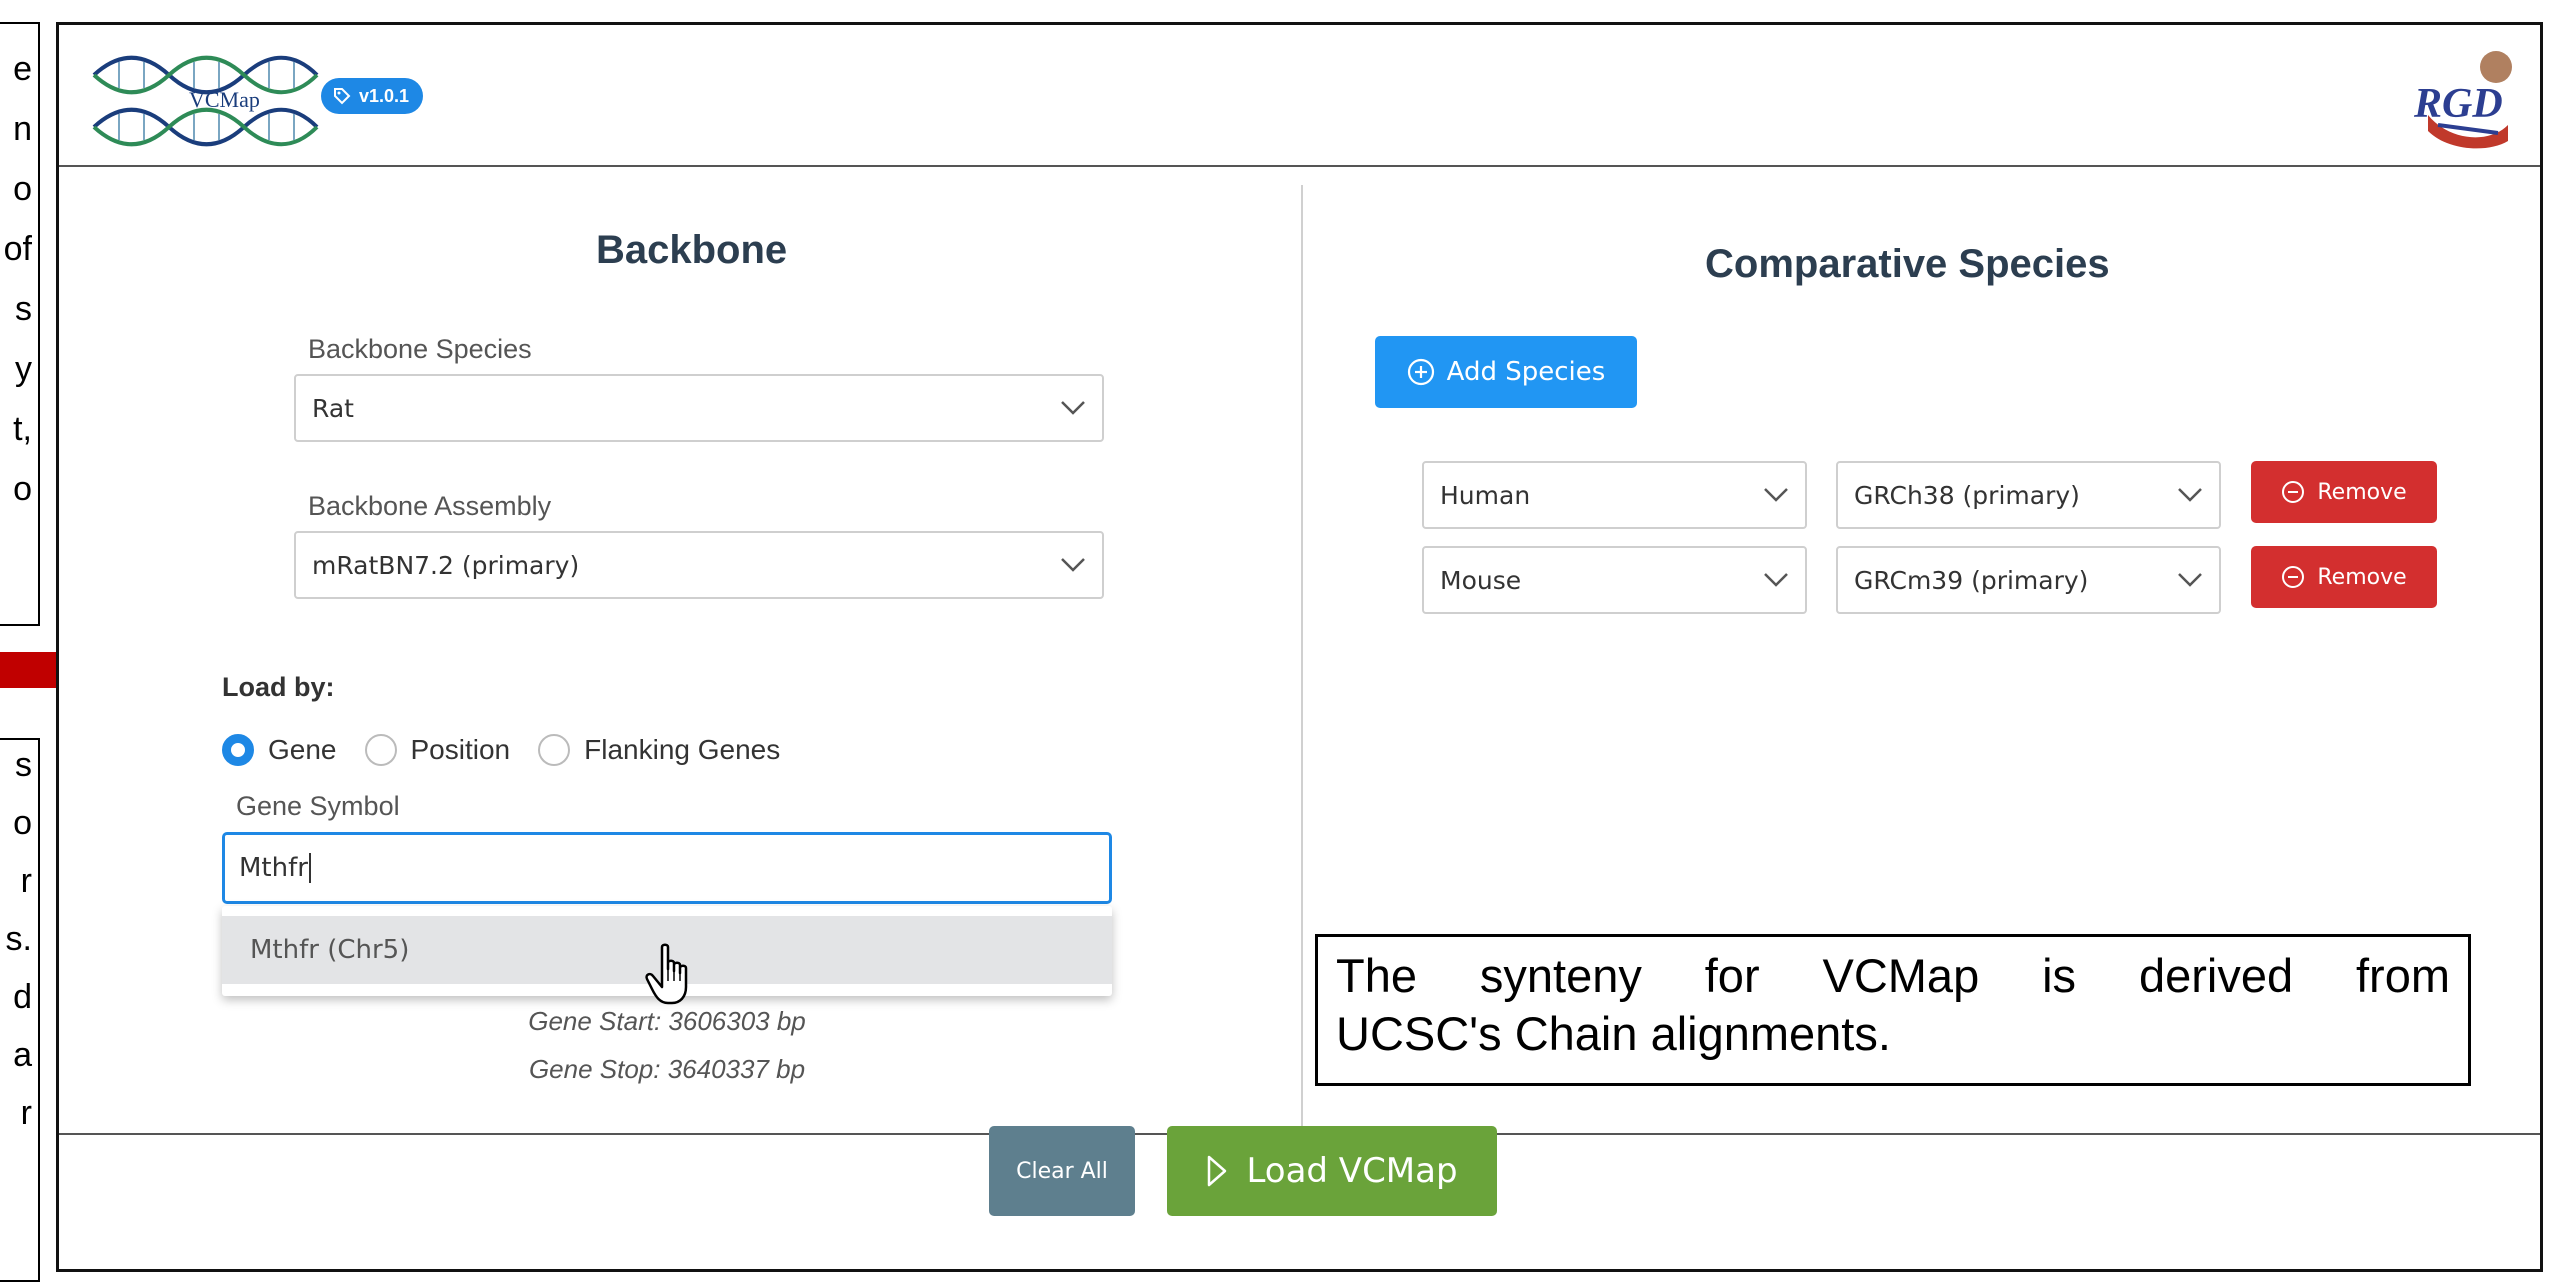 The image size is (2554, 1282). I want to click on load-vcmap-button: Load VCMap, so click(1332, 1171).